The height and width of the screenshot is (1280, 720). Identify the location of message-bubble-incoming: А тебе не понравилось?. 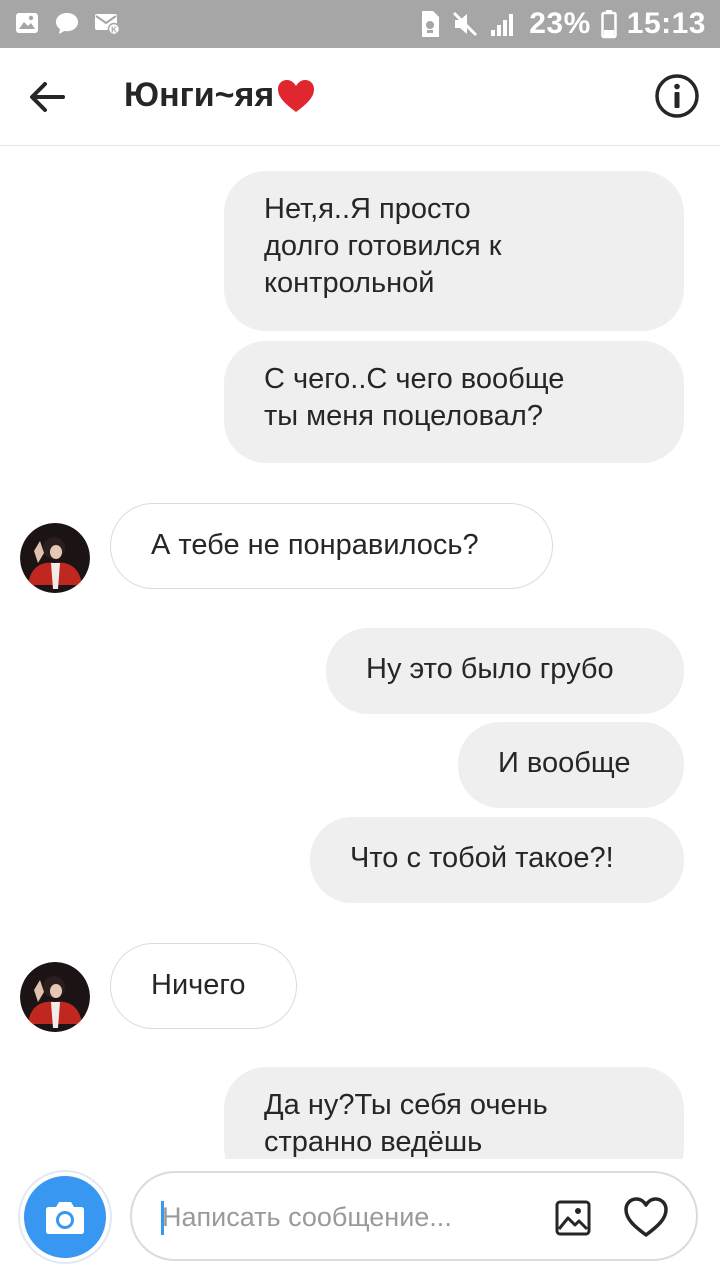
(331, 546).